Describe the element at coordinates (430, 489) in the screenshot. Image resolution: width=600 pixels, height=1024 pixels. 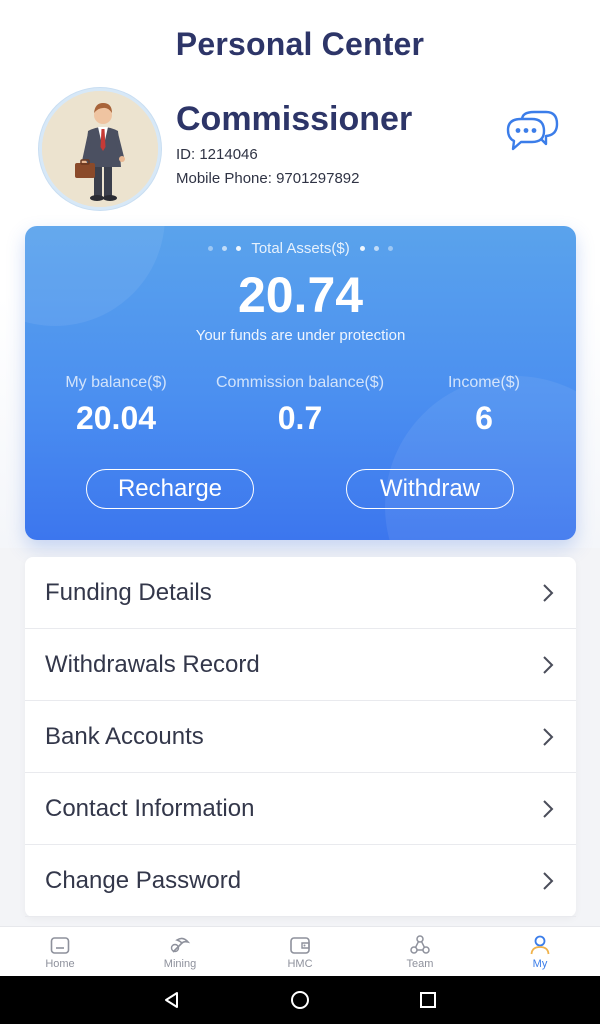
I see `withdraw-button: Withdraw` at that location.